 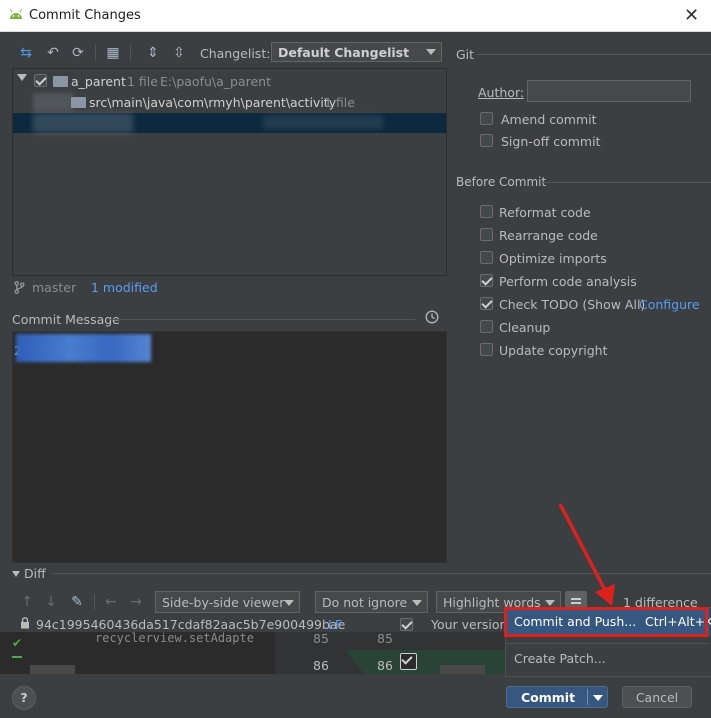 I want to click on configure-link: Configure, so click(x=669, y=304).